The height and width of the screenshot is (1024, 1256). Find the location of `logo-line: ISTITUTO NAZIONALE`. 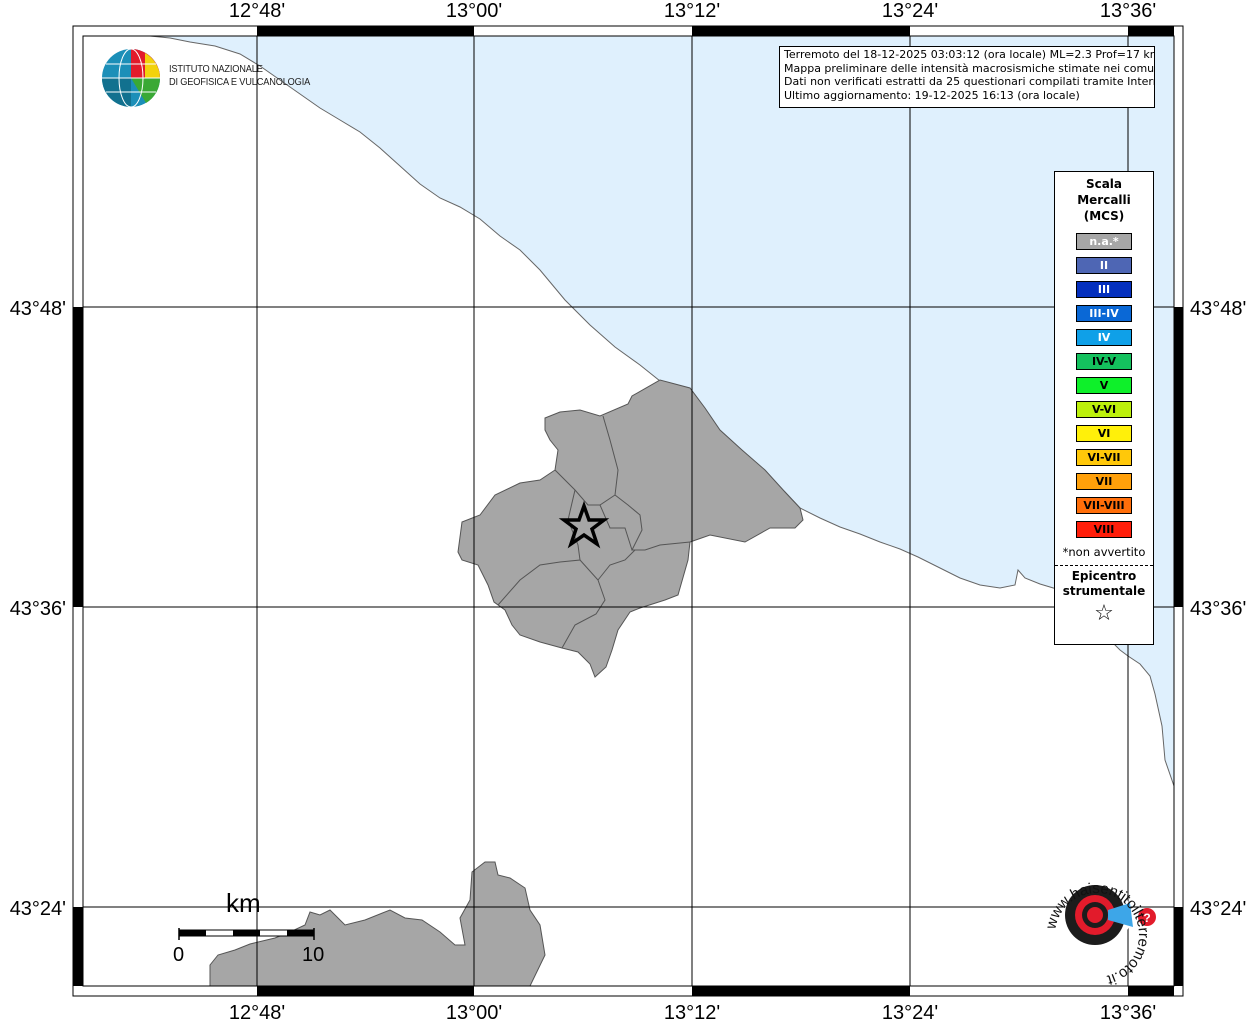

logo-line: ISTITUTO NAZIONALE is located at coordinates (216, 69).